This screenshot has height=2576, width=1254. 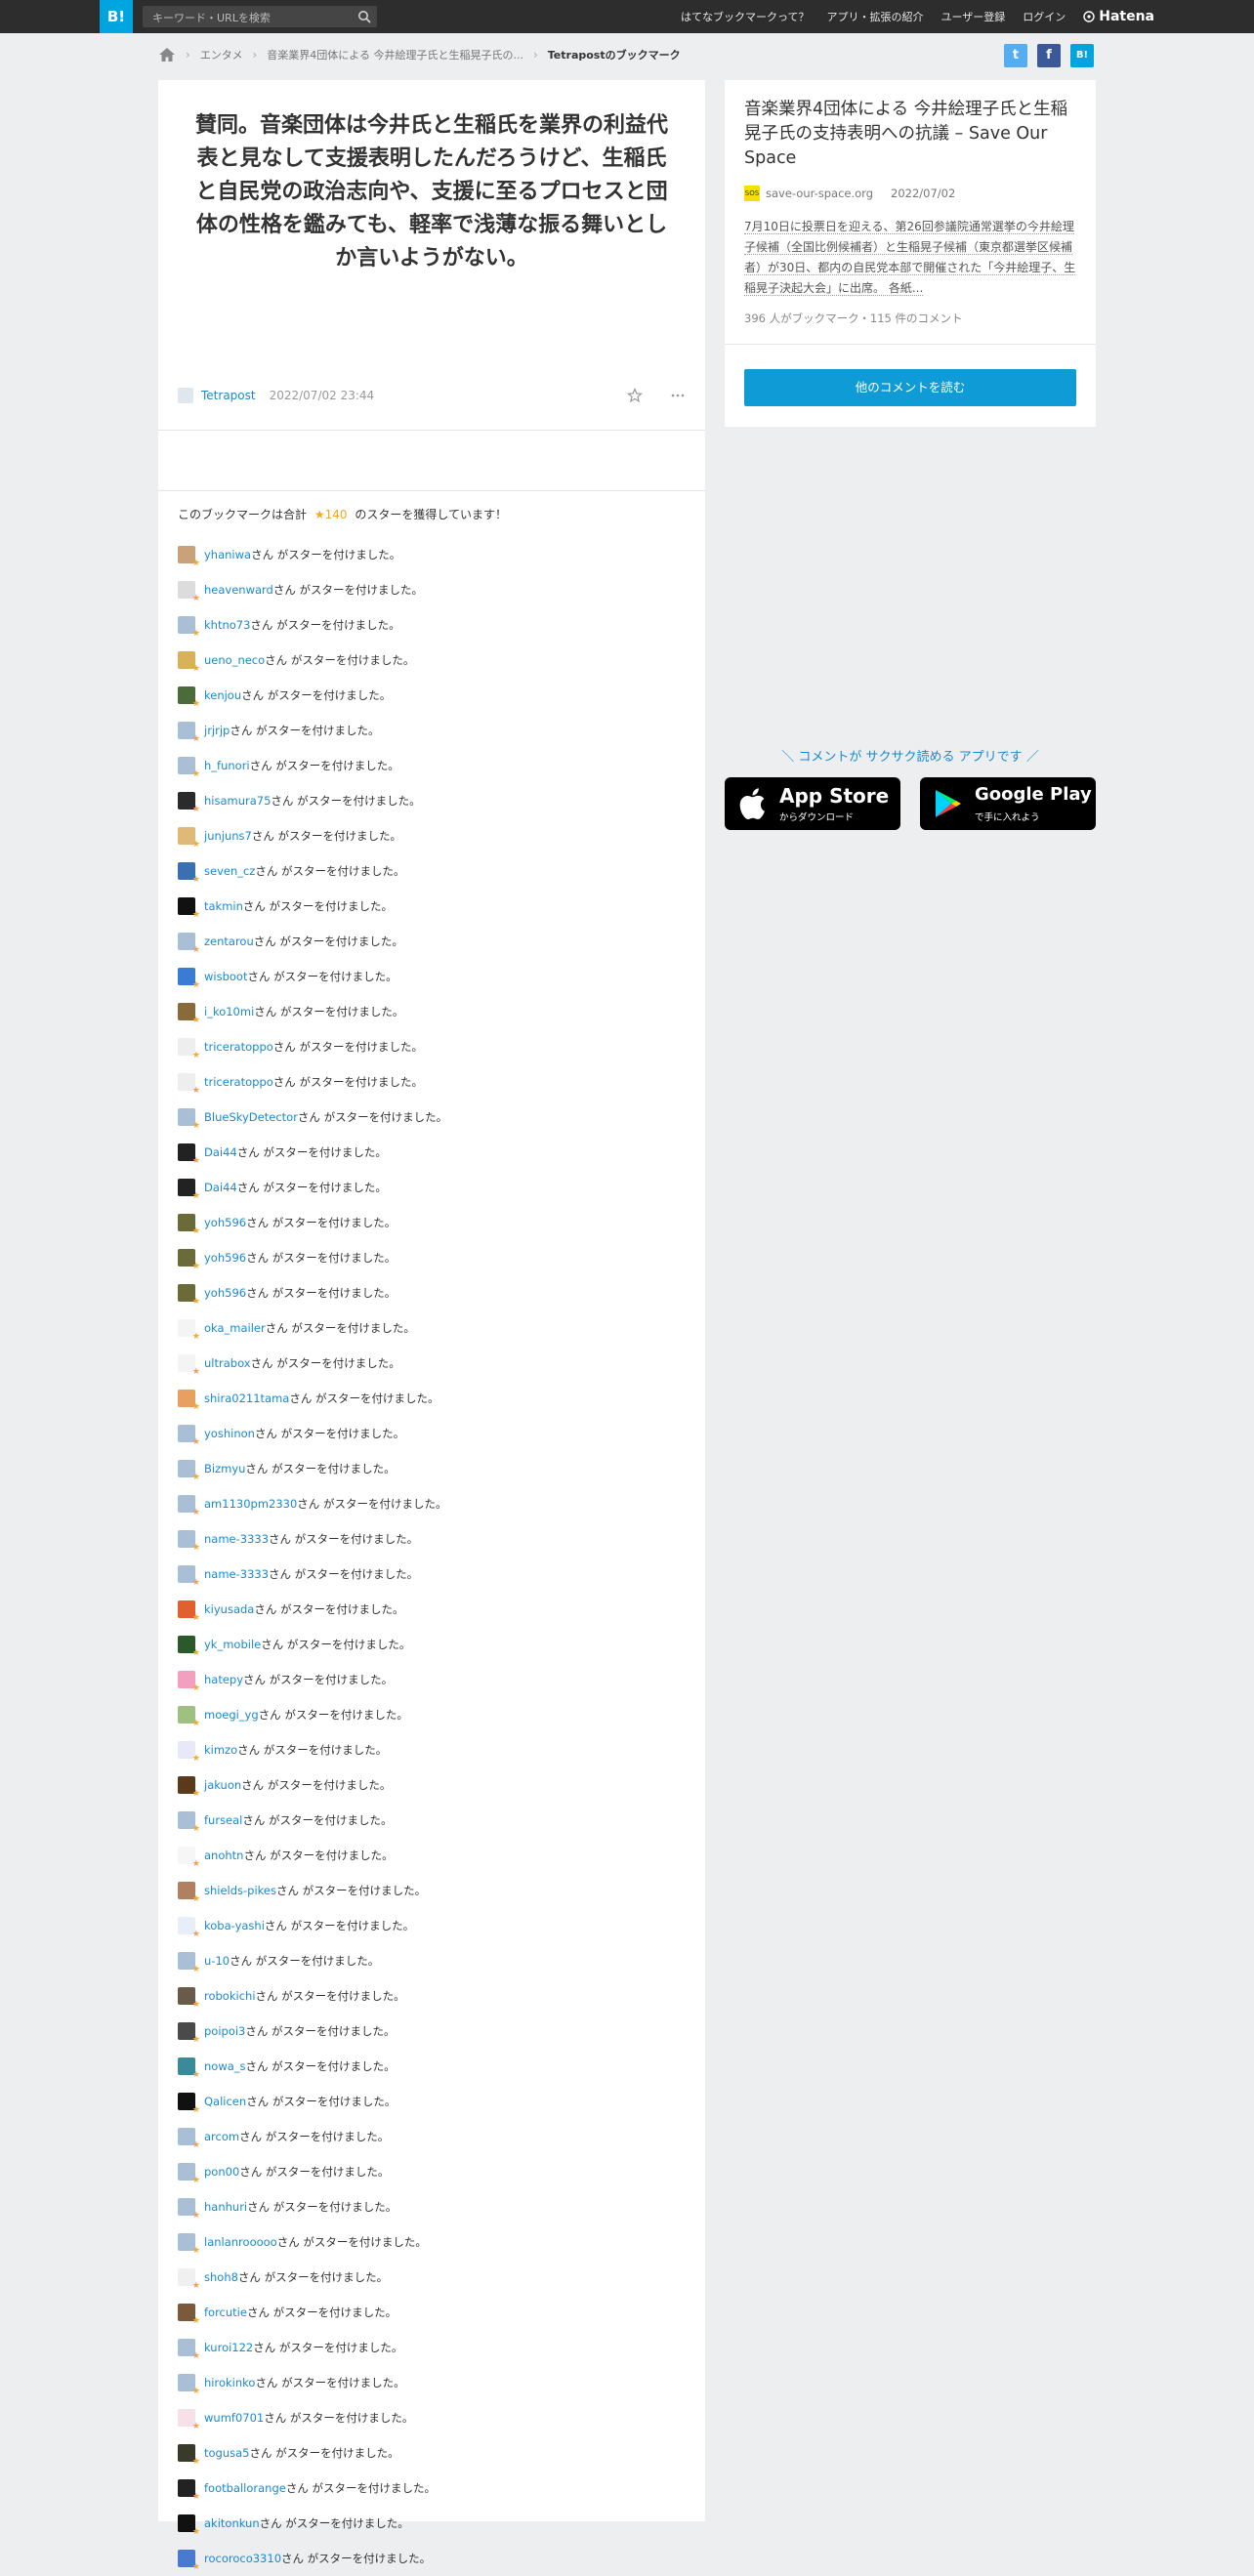 I want to click on star-user-link: shields-pikes, so click(x=240, y=1890).